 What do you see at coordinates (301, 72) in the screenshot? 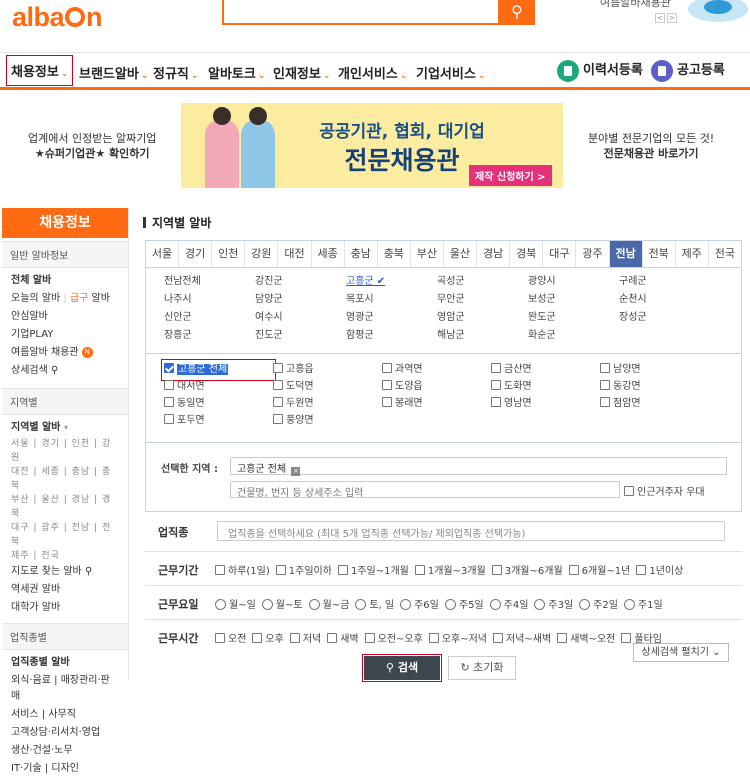
I see `gnb-talent: 인재정보 ⌄` at bounding box center [301, 72].